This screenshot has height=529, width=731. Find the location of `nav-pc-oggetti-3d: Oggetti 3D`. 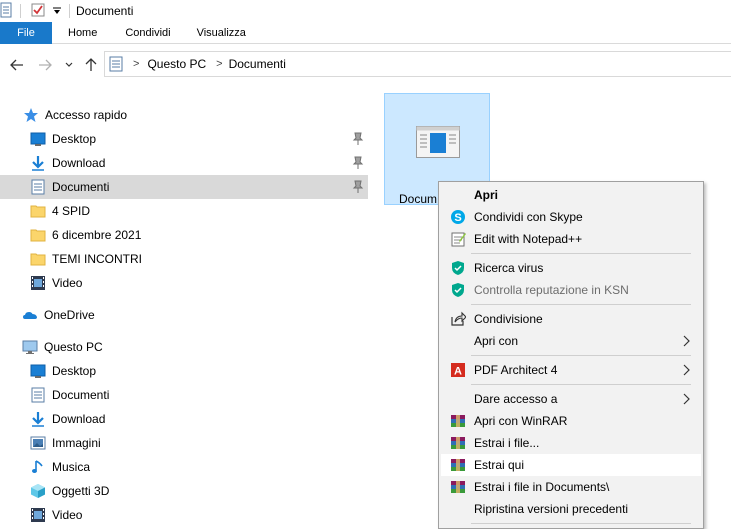

nav-pc-oggetti-3d: Oggetti 3D is located at coordinates (184, 491).